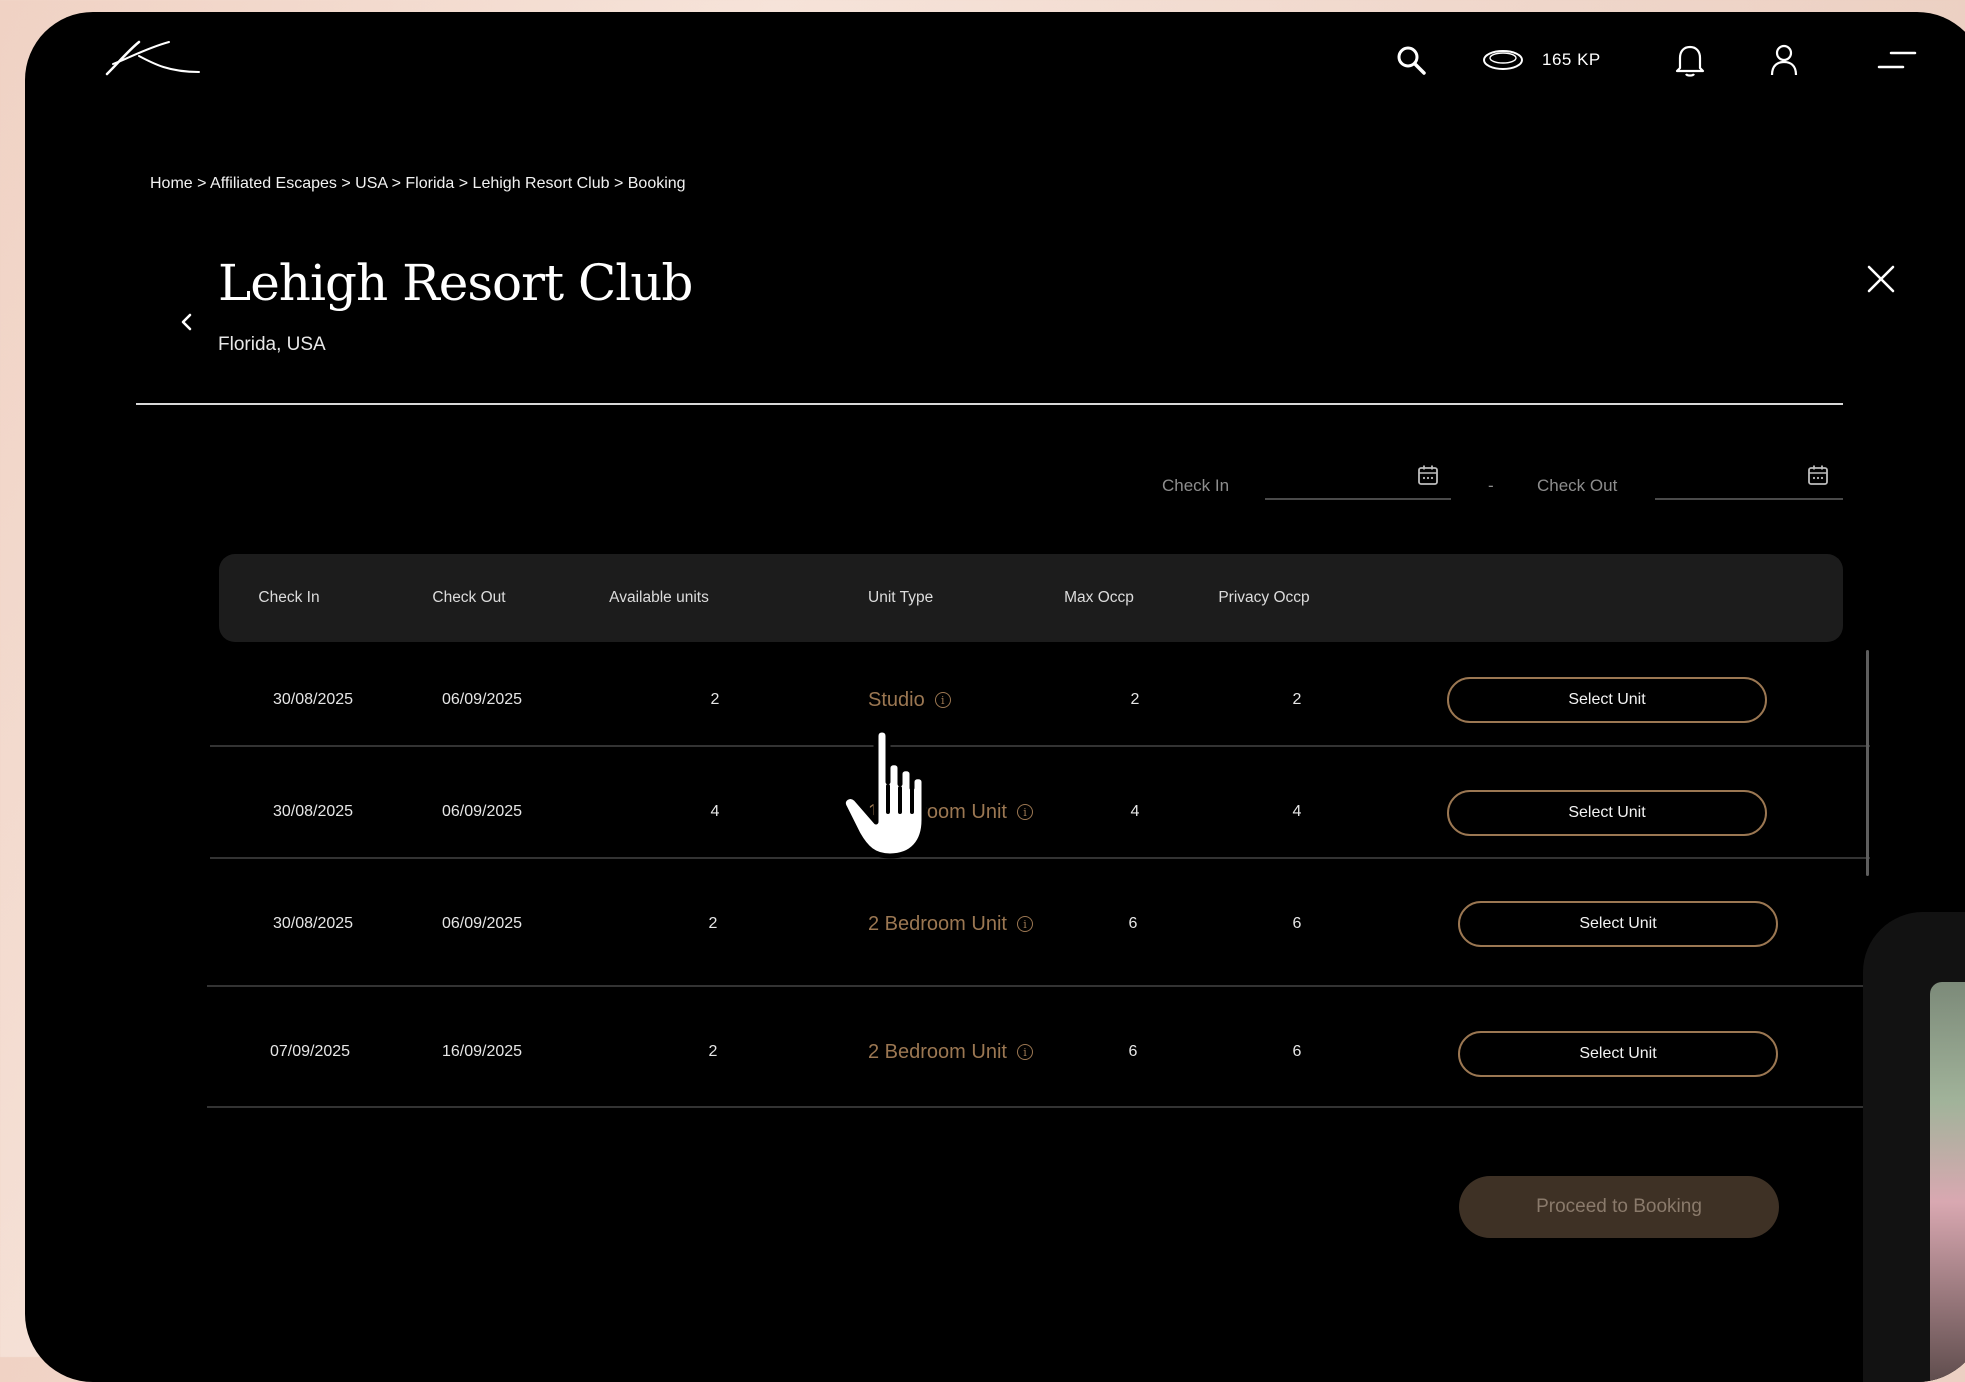 This screenshot has height=1382, width=1965. I want to click on check-in-field, so click(1358, 477).